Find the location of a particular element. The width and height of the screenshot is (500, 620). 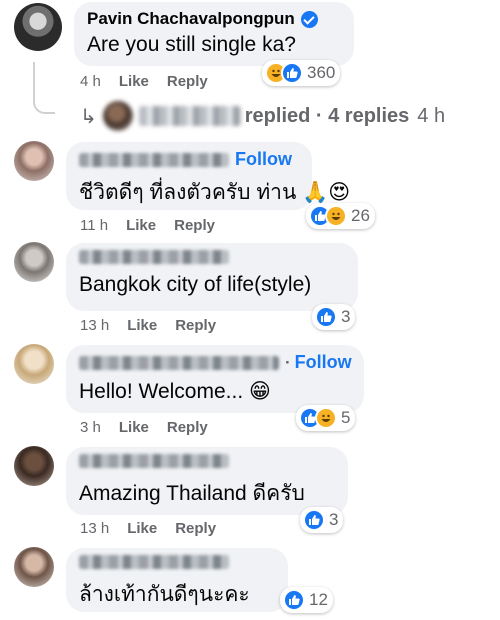

comment-bubble: · Follow Hello! Welcome... 😁 is located at coordinates (215, 379).